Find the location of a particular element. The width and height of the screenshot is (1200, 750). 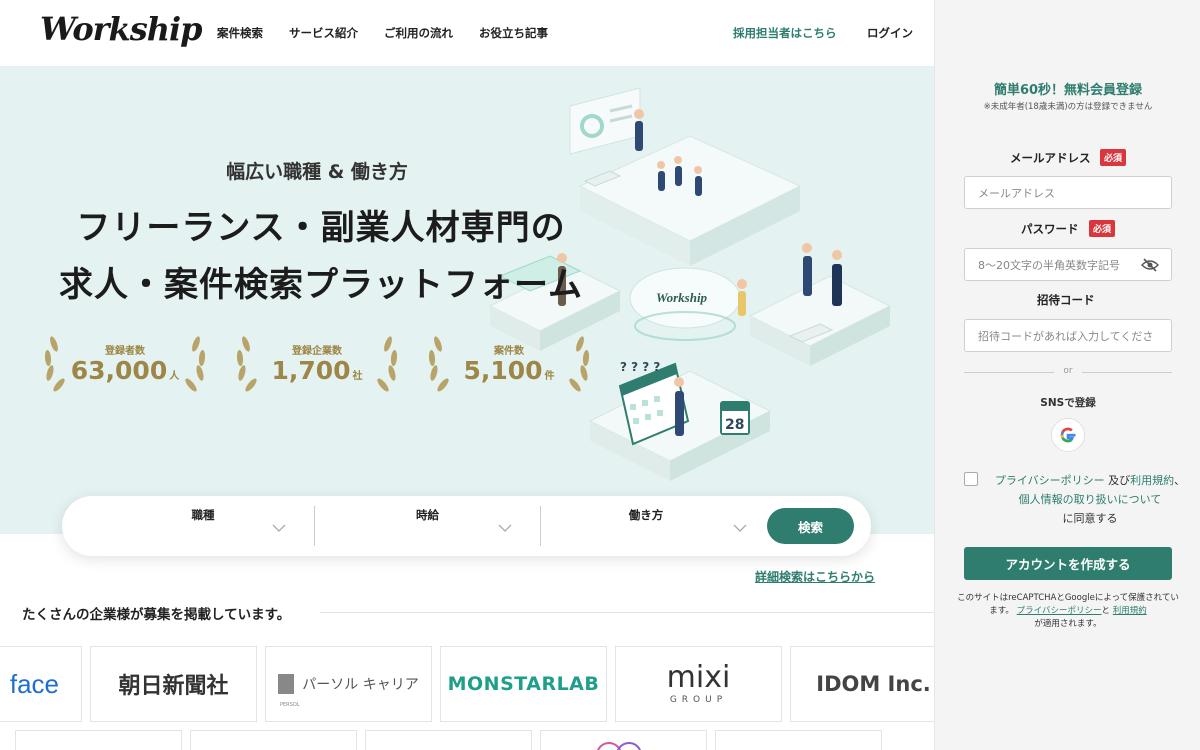

logo-text-persol-small: PERSOL is located at coordinates (290, 705).